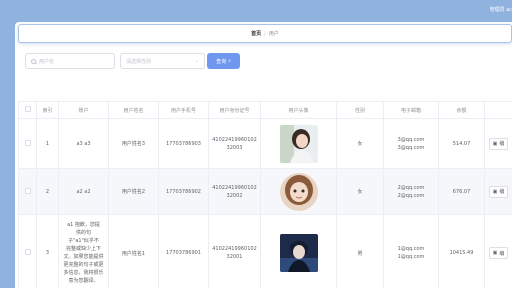 The width and height of the screenshot is (512, 288). I want to click on email-line-1: 1@qq.com, so click(411, 249).